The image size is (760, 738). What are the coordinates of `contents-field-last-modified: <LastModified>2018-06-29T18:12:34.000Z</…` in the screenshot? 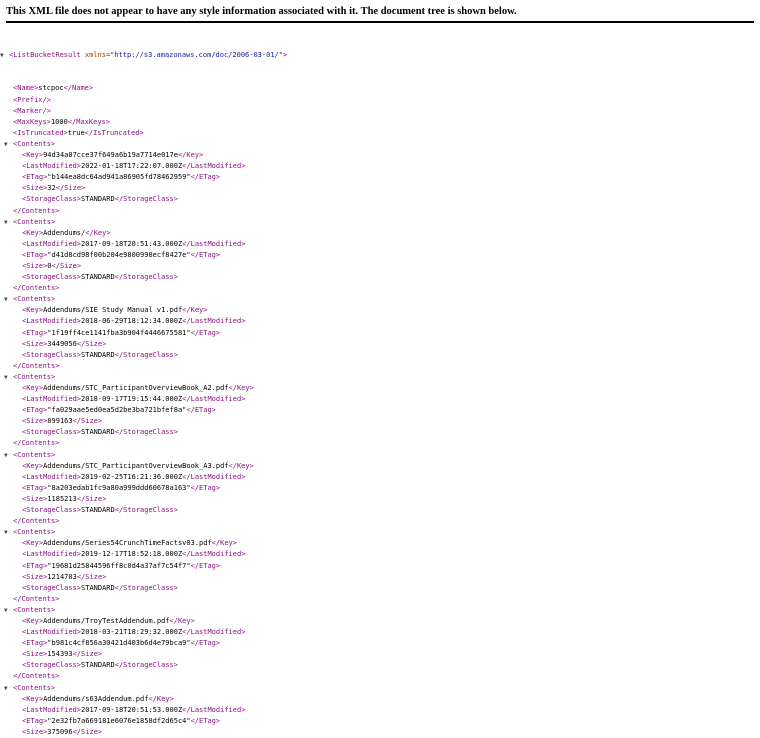 It's located at (134, 321).